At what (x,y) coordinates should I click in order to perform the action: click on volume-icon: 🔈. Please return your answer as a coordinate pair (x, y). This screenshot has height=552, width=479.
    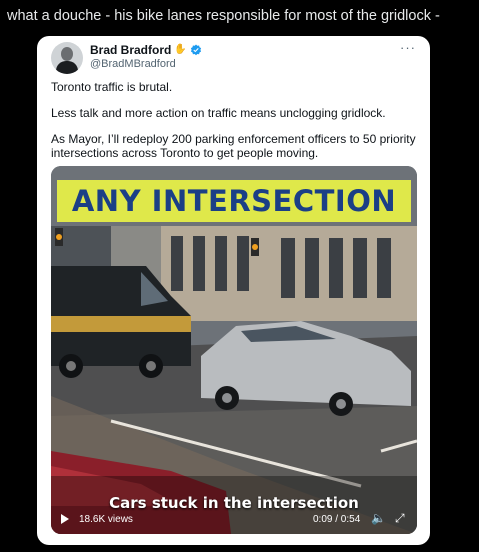
    Looking at the image, I should click on (378, 518).